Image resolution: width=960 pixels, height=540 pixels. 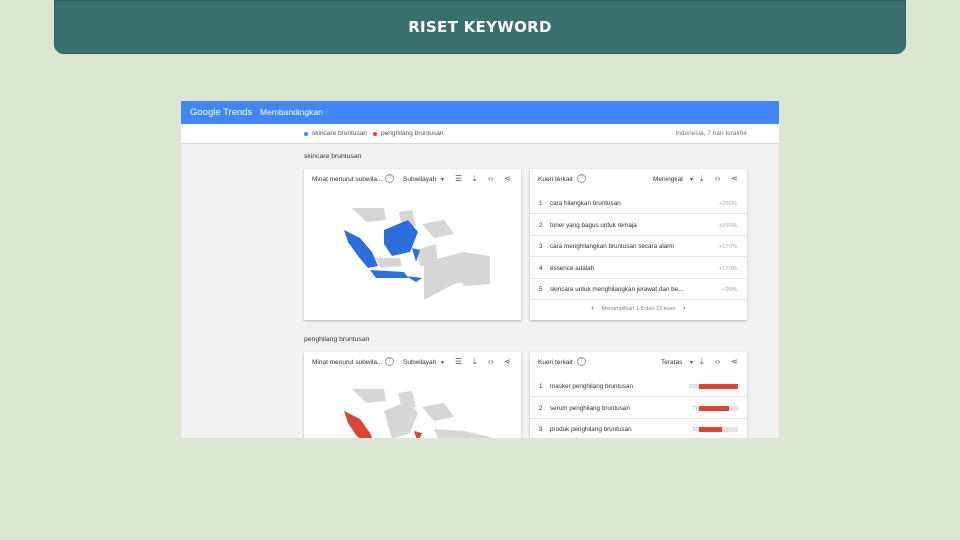 What do you see at coordinates (333, 156) in the screenshot?
I see `section-title-skincare: skincare bruntusan` at bounding box center [333, 156].